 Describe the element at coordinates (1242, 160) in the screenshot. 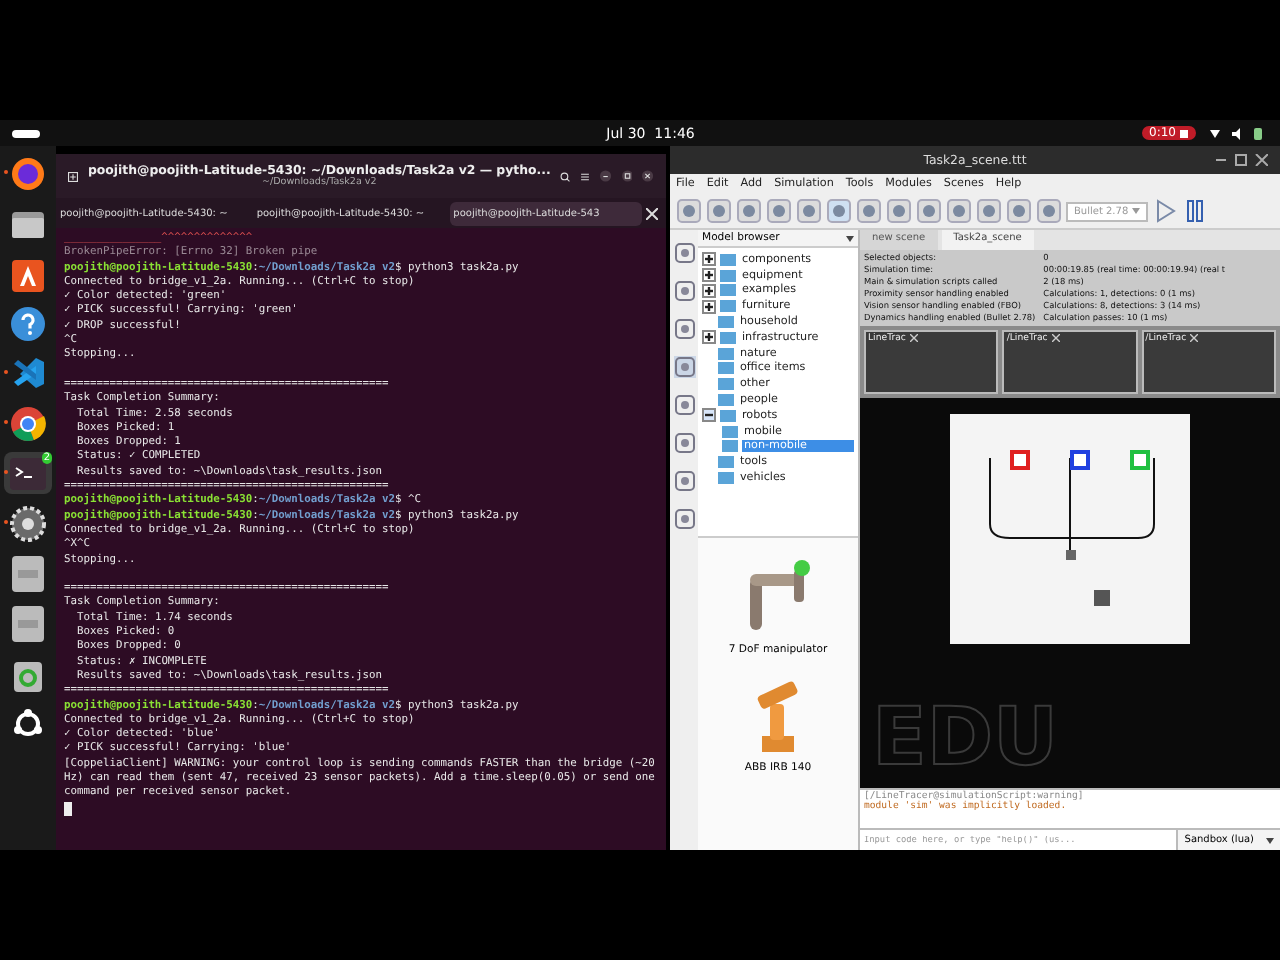

I see `window-controls-icon` at that location.